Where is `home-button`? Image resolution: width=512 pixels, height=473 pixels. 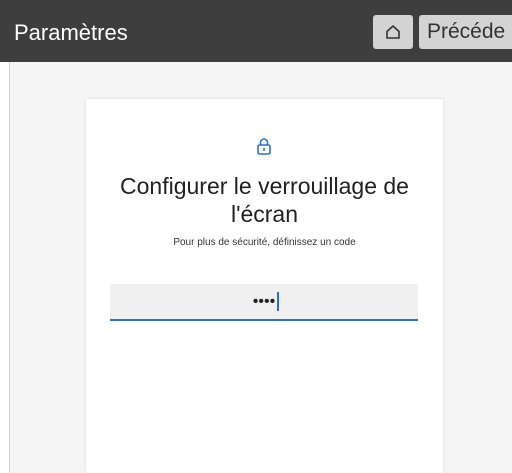 home-button is located at coordinates (393, 32).